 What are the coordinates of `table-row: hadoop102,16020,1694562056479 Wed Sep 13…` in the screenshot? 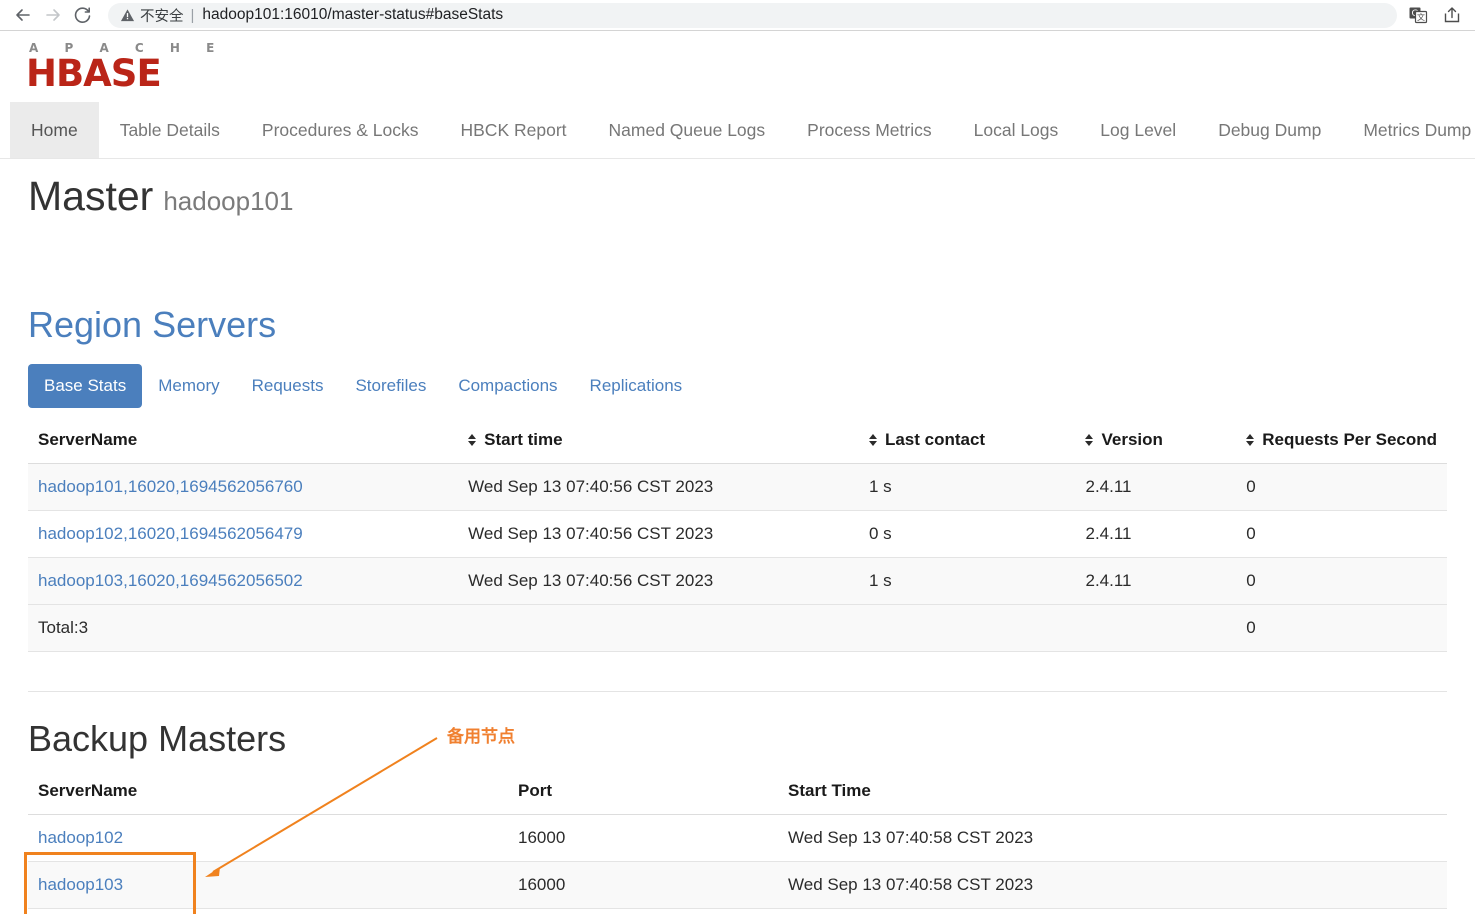 It's located at (737, 534).